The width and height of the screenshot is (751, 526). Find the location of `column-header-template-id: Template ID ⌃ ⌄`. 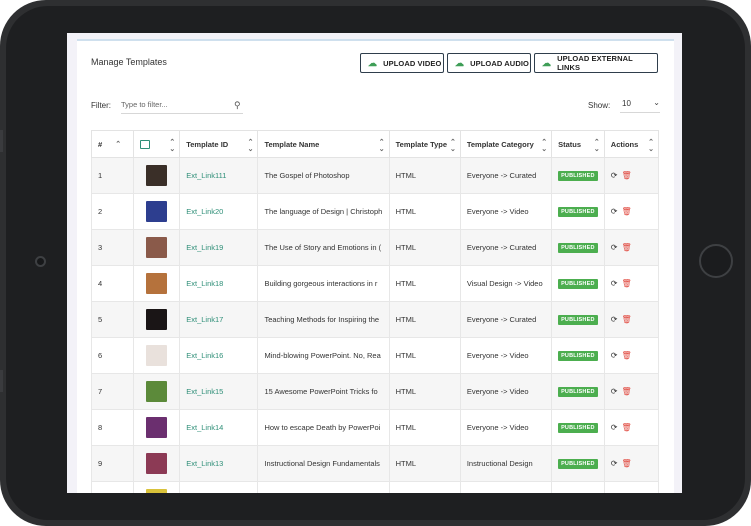

column-header-template-id: Template ID ⌃ ⌄ is located at coordinates (219, 144).